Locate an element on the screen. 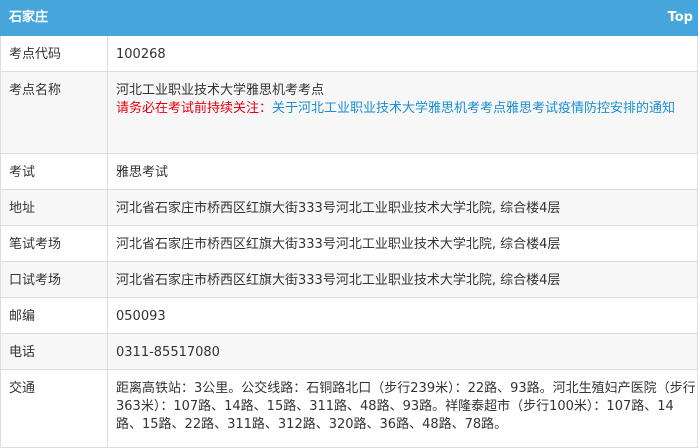 This screenshot has height=448, width=698. written-venue-value: 河北省石家庄市桥西区红旗大街333号河北工业职业技术大学北院, 综合楼4层 is located at coordinates (402, 243).